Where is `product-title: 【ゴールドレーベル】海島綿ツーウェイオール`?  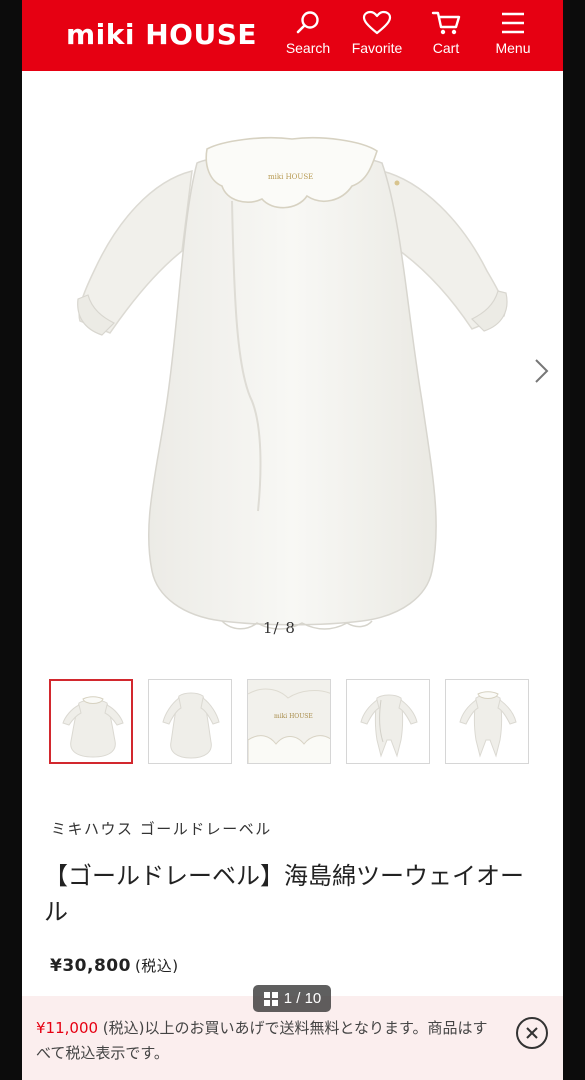
product-title: 【ゴールドレーベル】海島綿ツーウェイオール is located at coordinates (284, 894).